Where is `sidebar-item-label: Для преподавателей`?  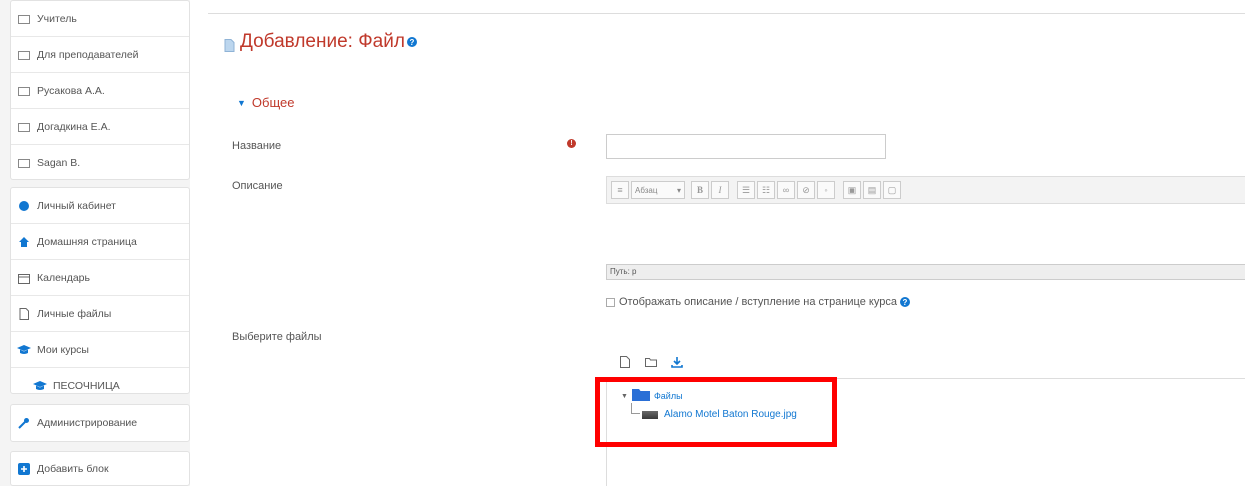
sidebar-item-label: Для преподавателей is located at coordinates (88, 54).